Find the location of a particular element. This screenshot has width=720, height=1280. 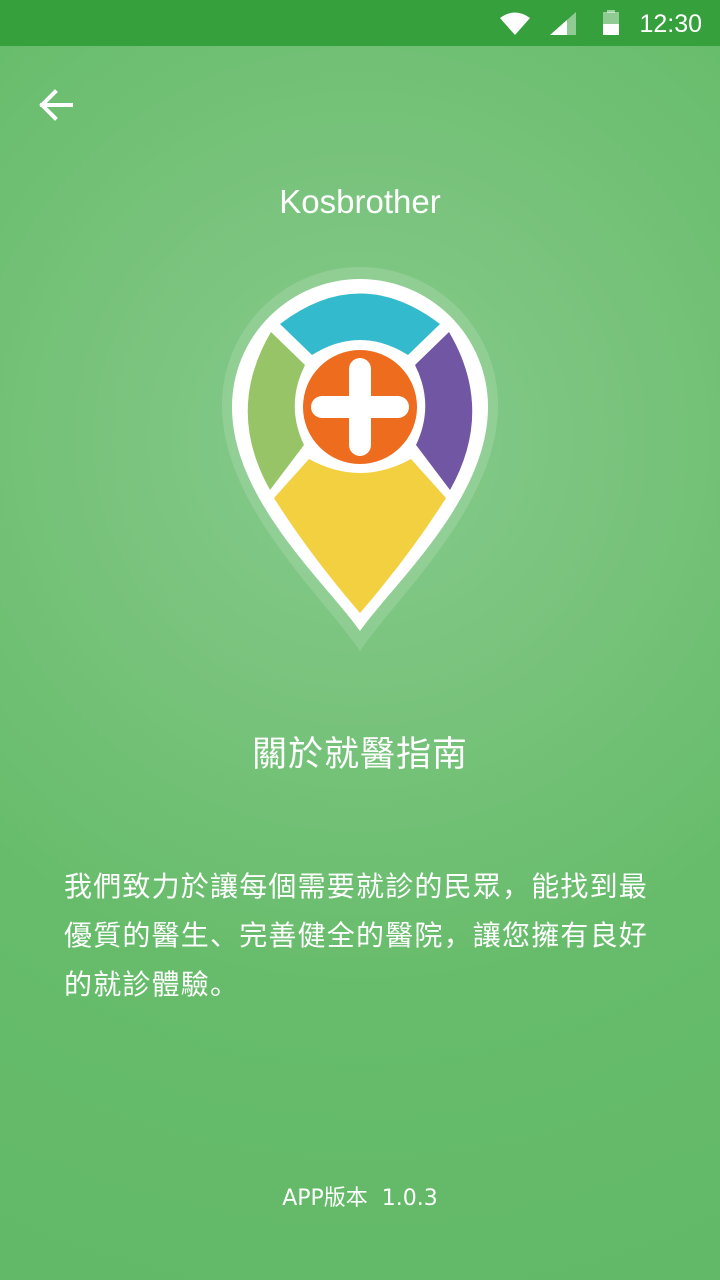

app-version: APP版本 1.0.3 is located at coordinates (360, 1199).